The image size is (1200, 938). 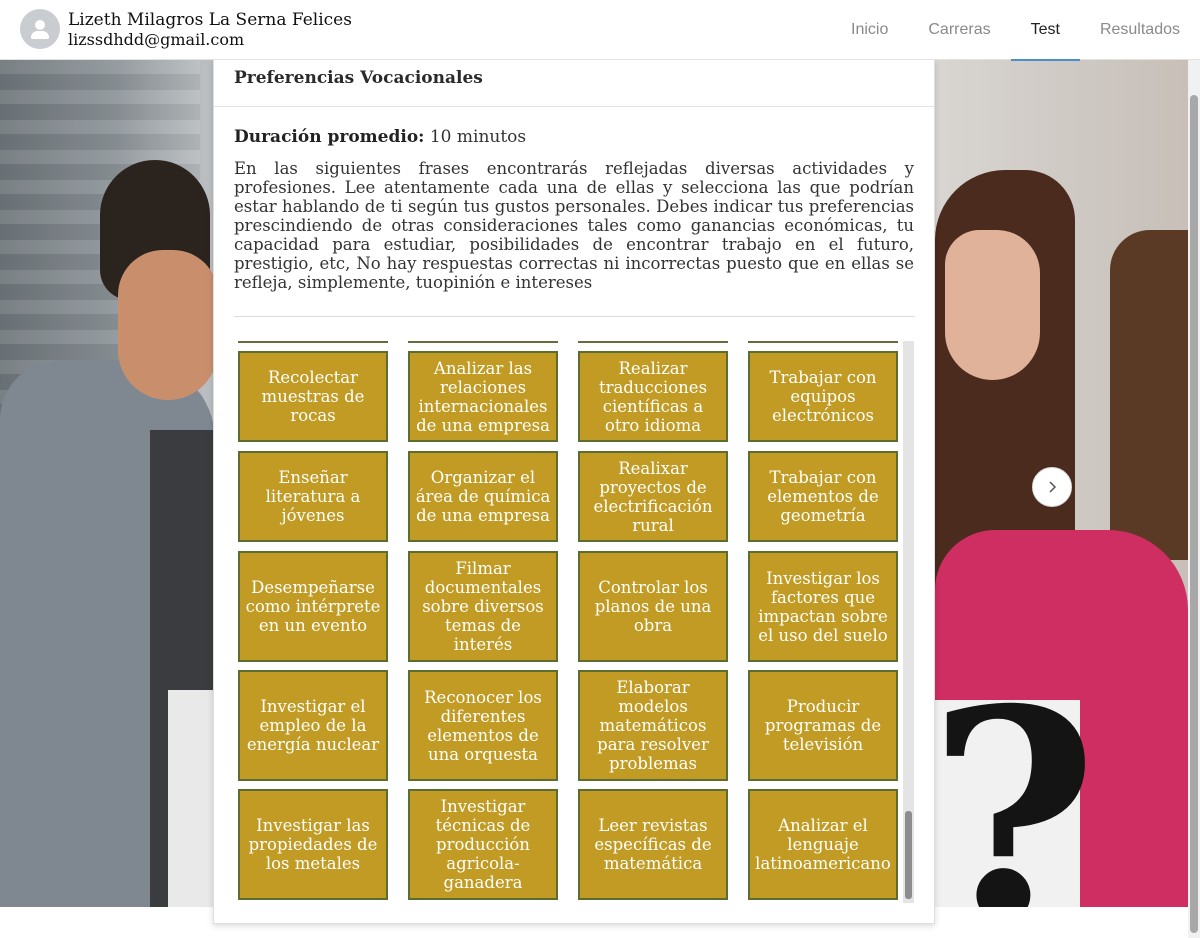 I want to click on user-icon, so click(x=40, y=25).